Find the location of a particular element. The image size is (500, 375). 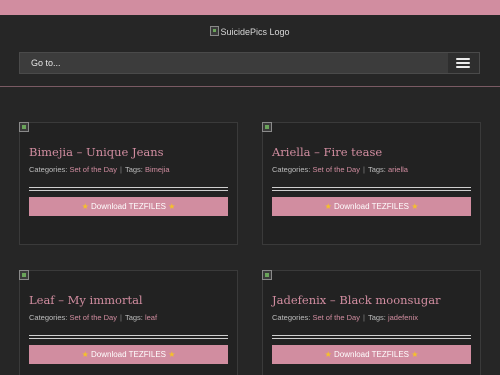

top-accent-bar is located at coordinates (250, 7).